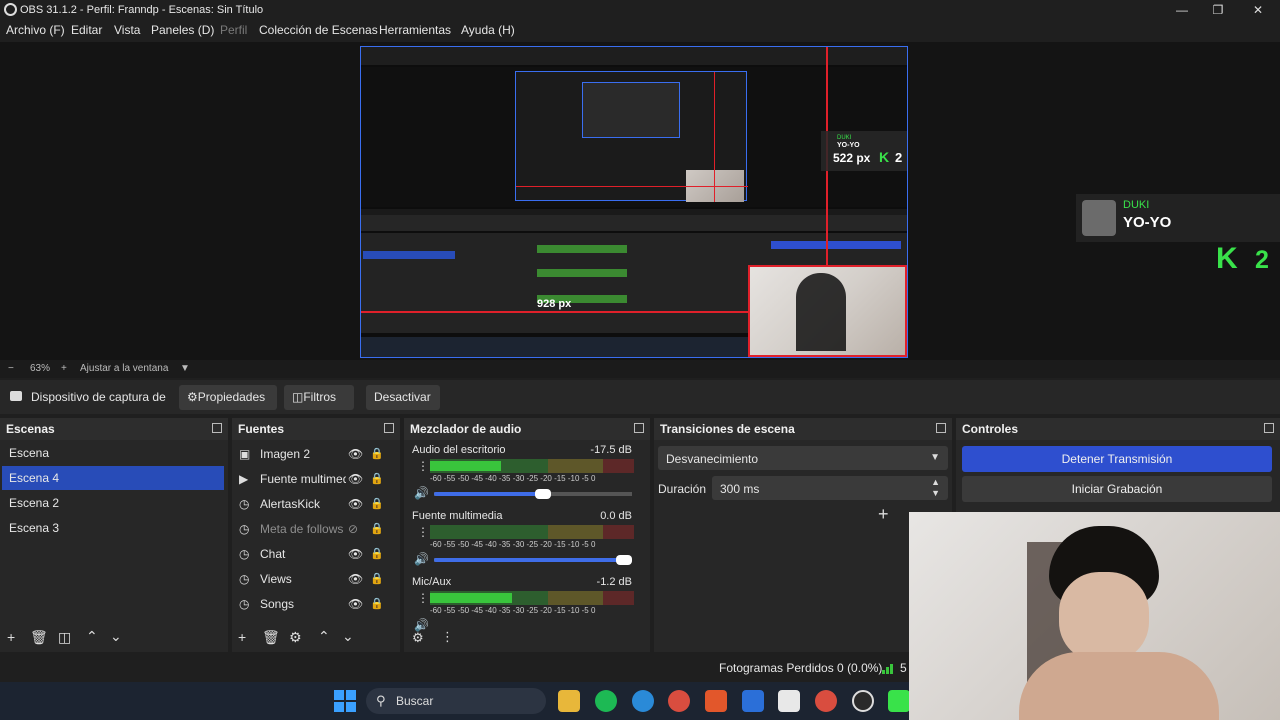  I want to click on level-meter, so click(532, 598).